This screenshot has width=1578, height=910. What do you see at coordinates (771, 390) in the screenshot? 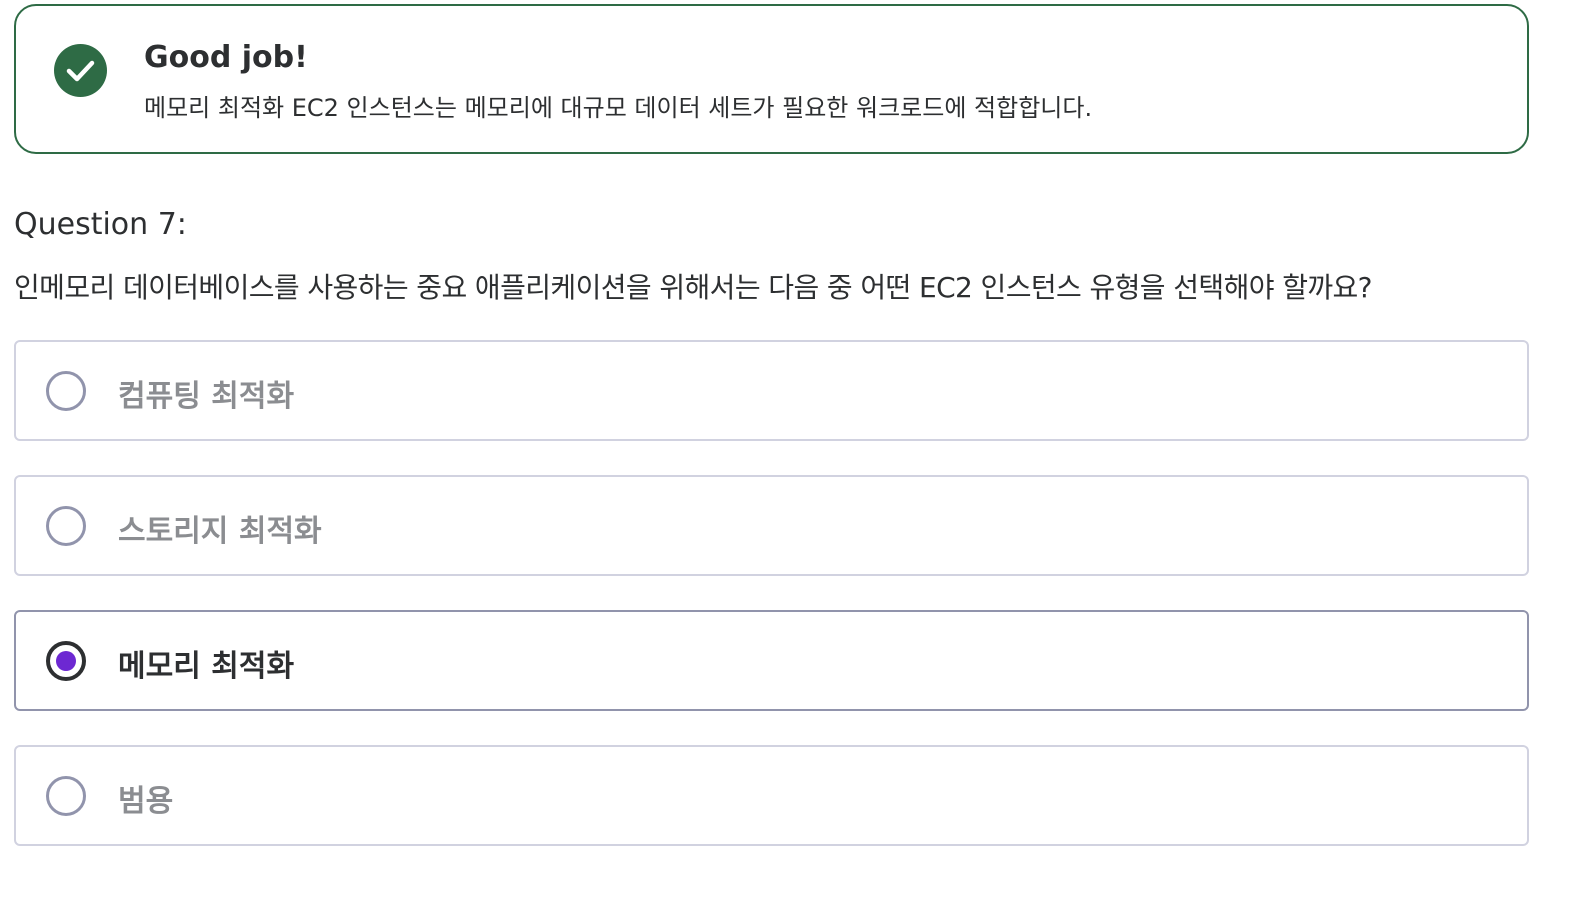
I see `answer-option-compute: 컴퓨팅 최적화` at bounding box center [771, 390].